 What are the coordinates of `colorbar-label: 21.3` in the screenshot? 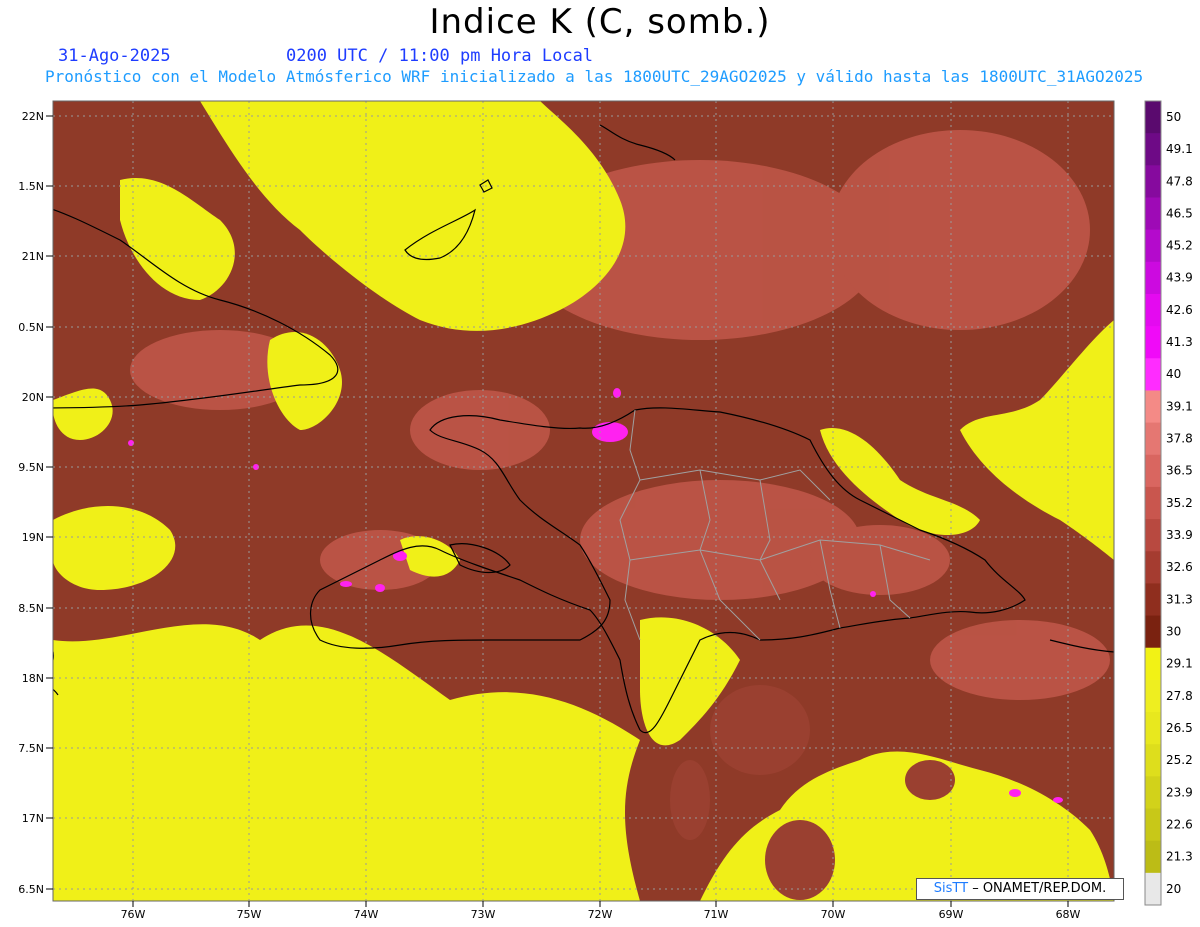 It's located at (1179, 857).